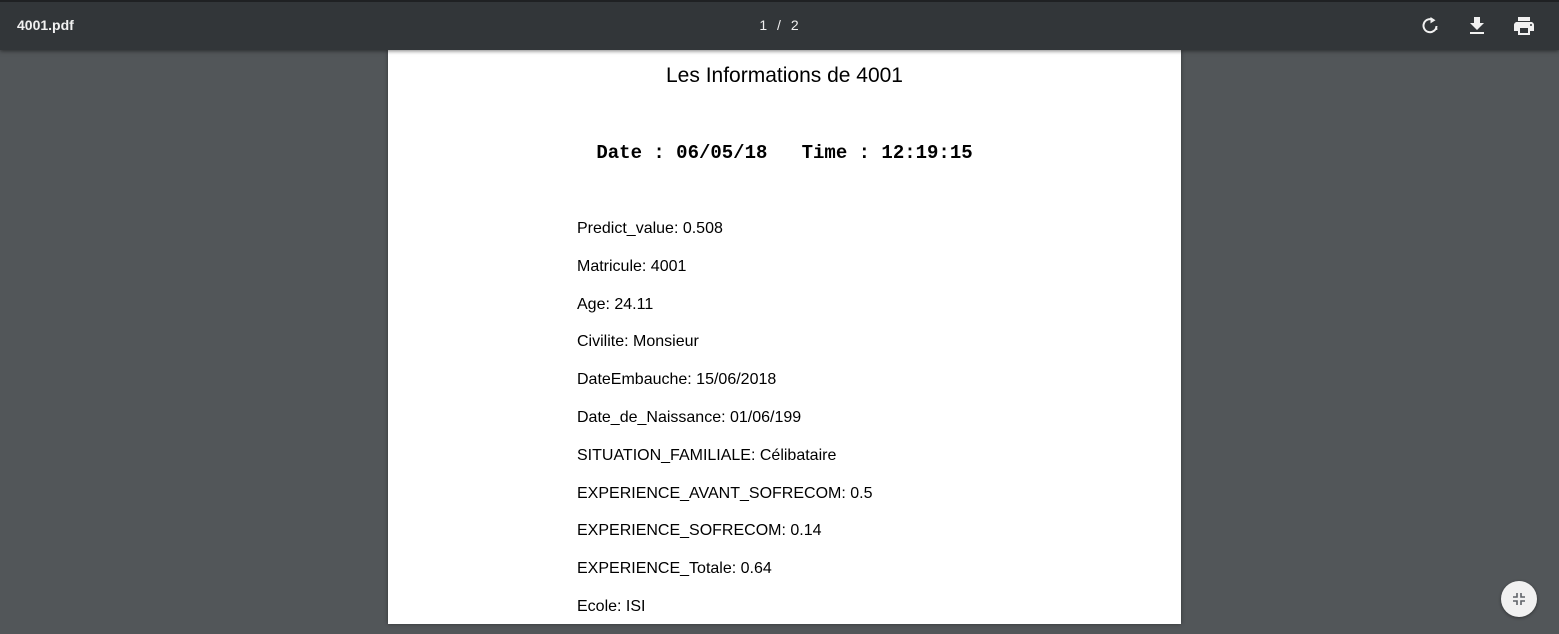 This screenshot has height=634, width=1559. I want to click on download-icon, so click(1477, 25).